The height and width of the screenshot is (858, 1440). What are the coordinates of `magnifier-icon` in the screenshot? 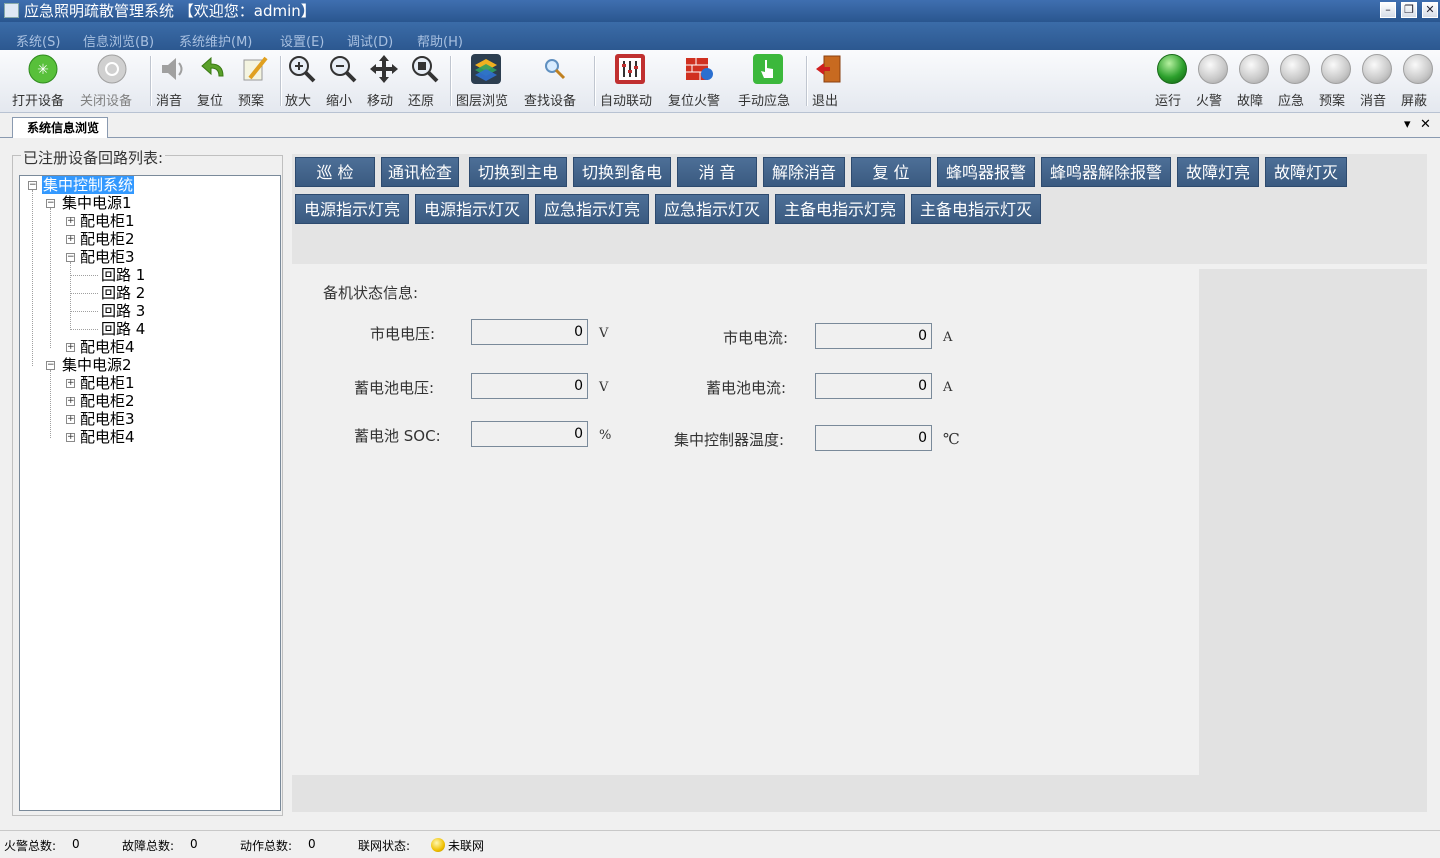 It's located at (555, 69).